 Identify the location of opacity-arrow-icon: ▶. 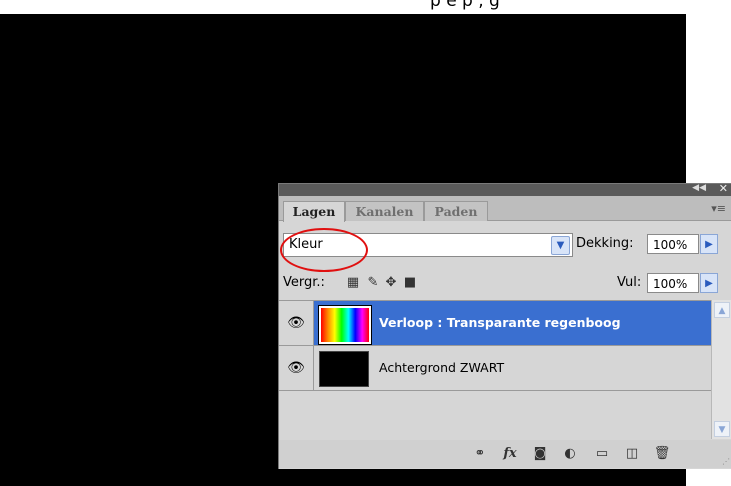
(709, 244).